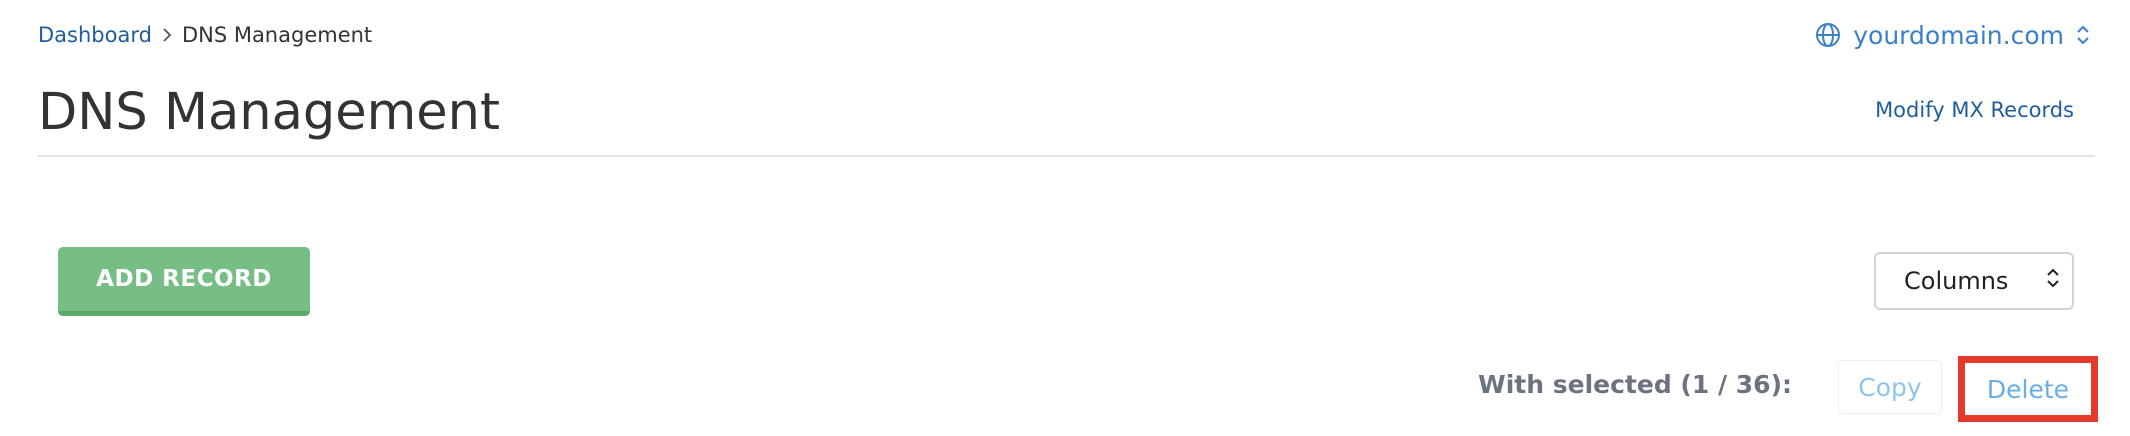  What do you see at coordinates (1066, 156) in the screenshot?
I see `header-divider` at bounding box center [1066, 156].